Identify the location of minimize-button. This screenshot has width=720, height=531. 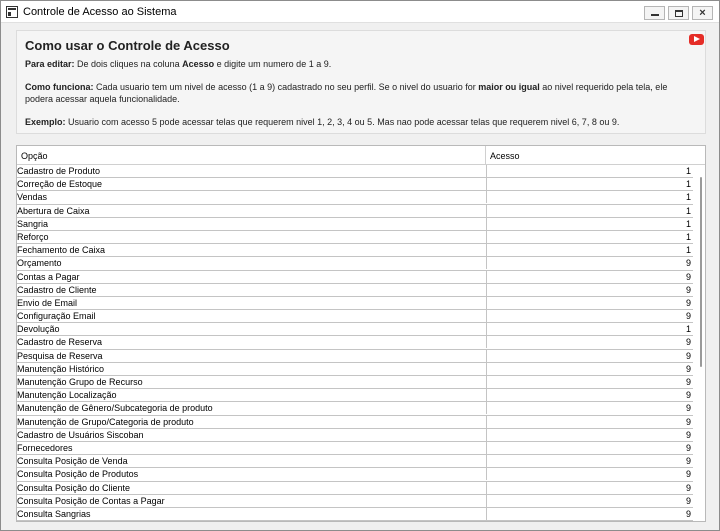
(654, 13).